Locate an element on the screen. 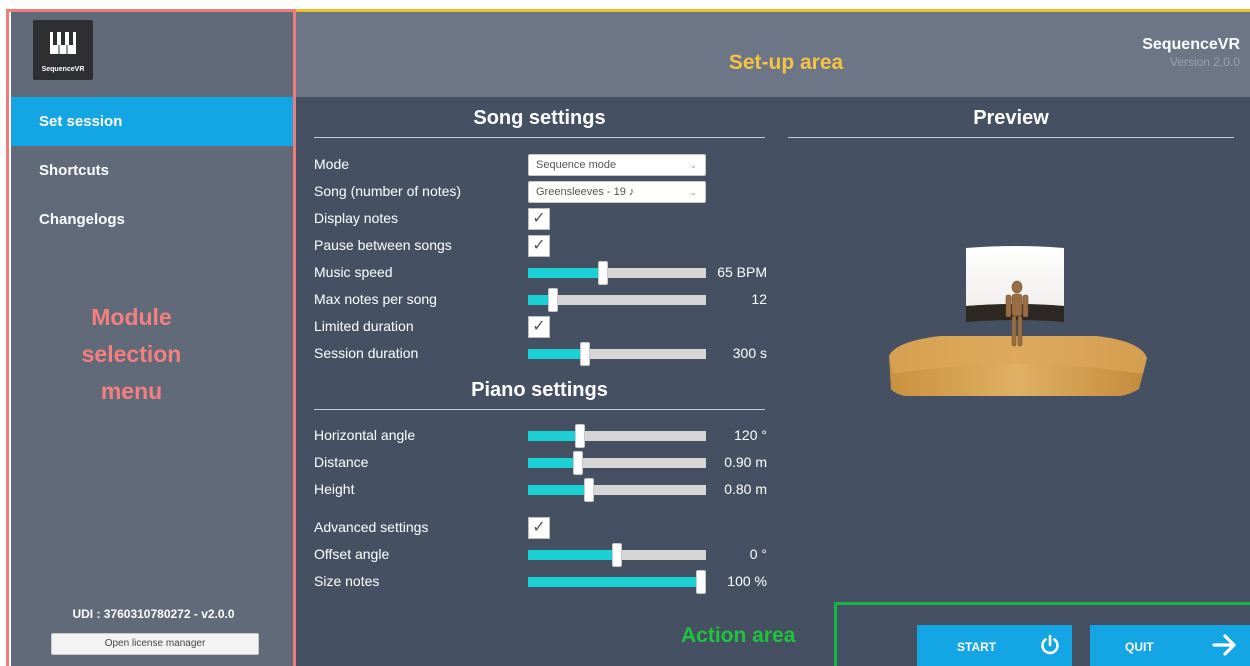 The image size is (1250, 666). max-notes-slider is located at coordinates (617, 300).